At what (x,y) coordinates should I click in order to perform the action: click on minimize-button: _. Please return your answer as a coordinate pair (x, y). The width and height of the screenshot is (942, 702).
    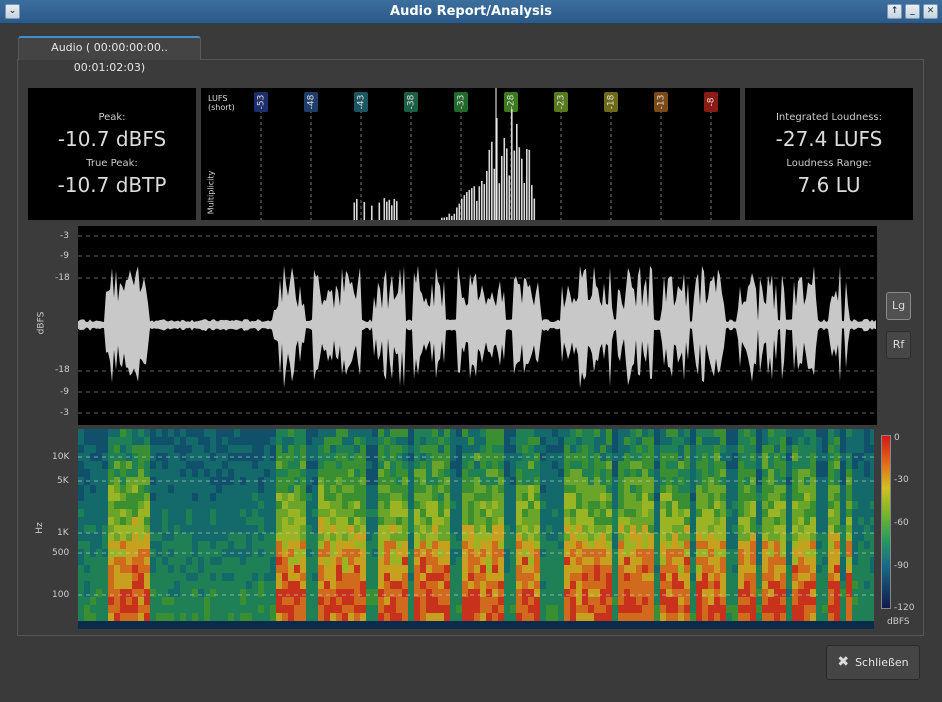
    Looking at the image, I should click on (912, 11).